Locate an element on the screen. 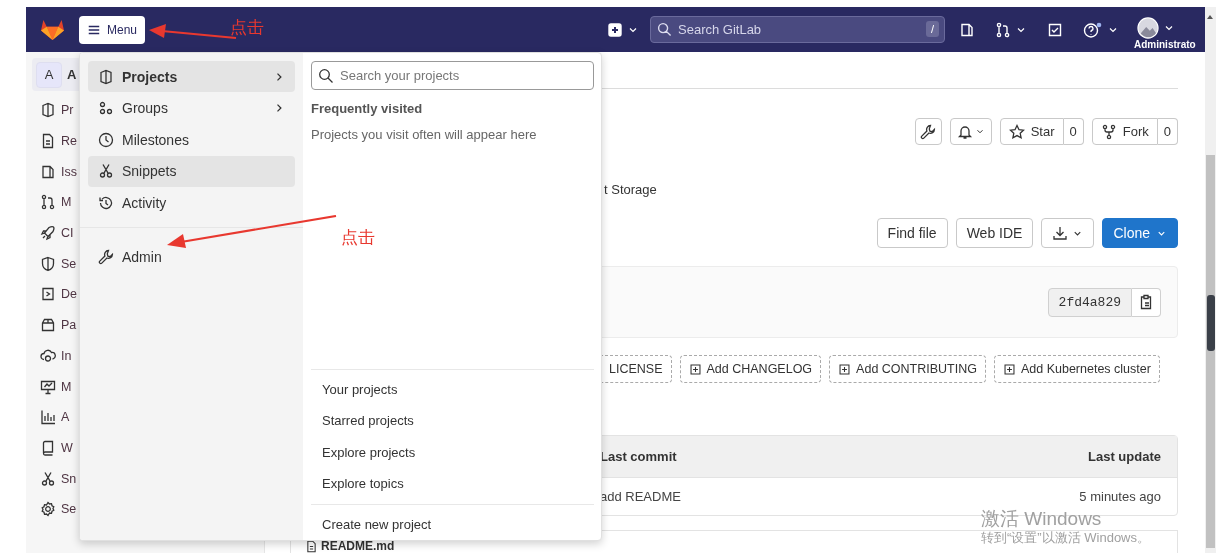 The width and height of the screenshot is (1223, 553). download-button is located at coordinates (1068, 233).